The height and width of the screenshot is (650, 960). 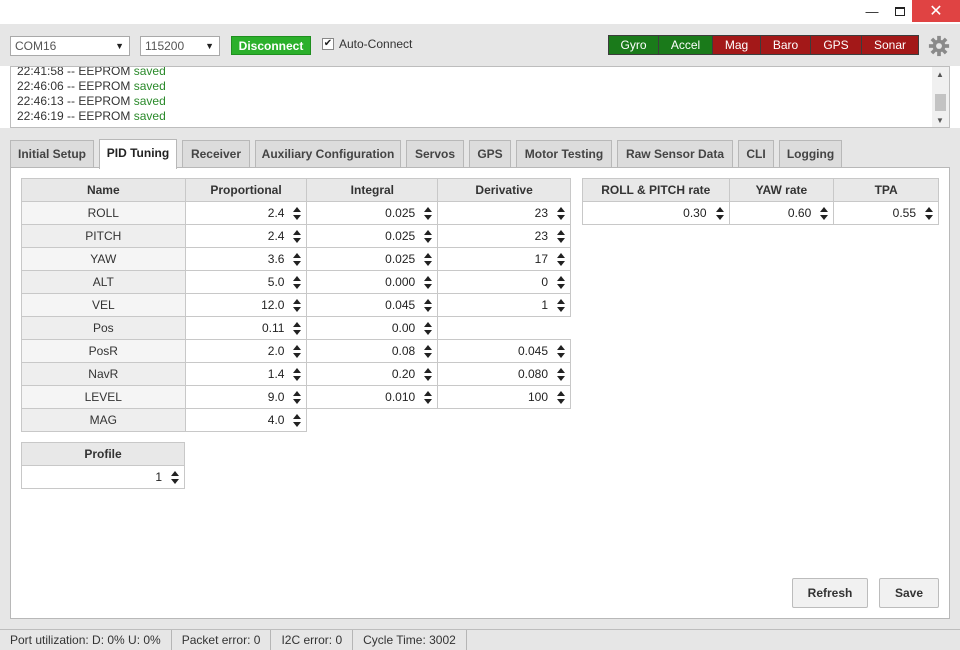 I want to click on profile-input: 1, so click(x=103, y=477).